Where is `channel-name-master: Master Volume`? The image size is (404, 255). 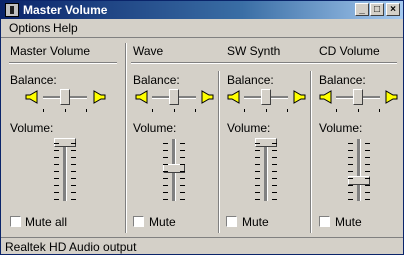 channel-name-master: Master Volume is located at coordinates (50, 51).